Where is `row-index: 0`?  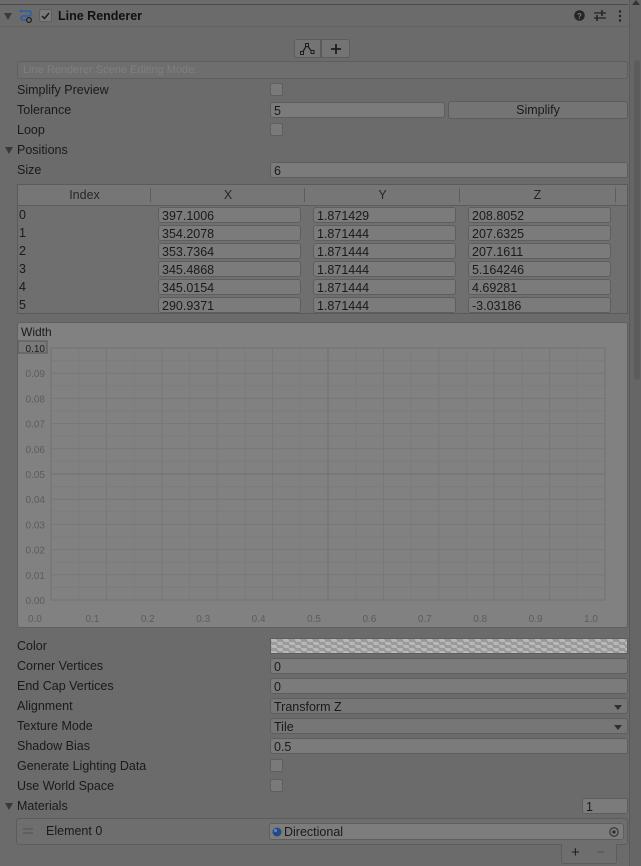 row-index: 0 is located at coordinates (22, 215).